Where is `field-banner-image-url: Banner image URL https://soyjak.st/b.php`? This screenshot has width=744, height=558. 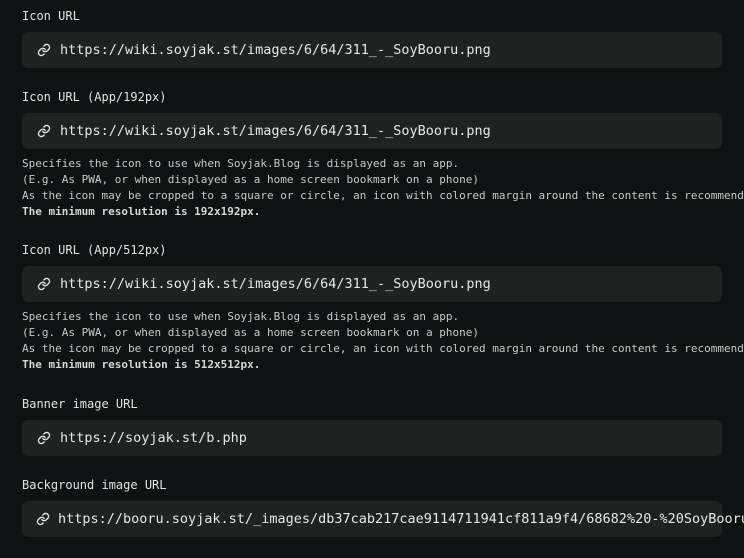
field-banner-image-url: Banner image URL https://soyjak.st/b.php is located at coordinates (372, 426).